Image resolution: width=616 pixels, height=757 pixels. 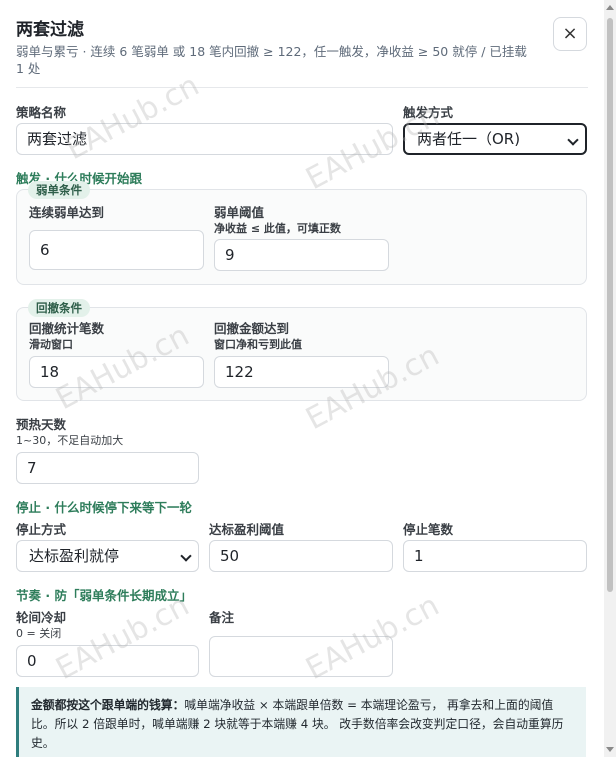 I want to click on scroll-thumb, so click(x=610, y=305).